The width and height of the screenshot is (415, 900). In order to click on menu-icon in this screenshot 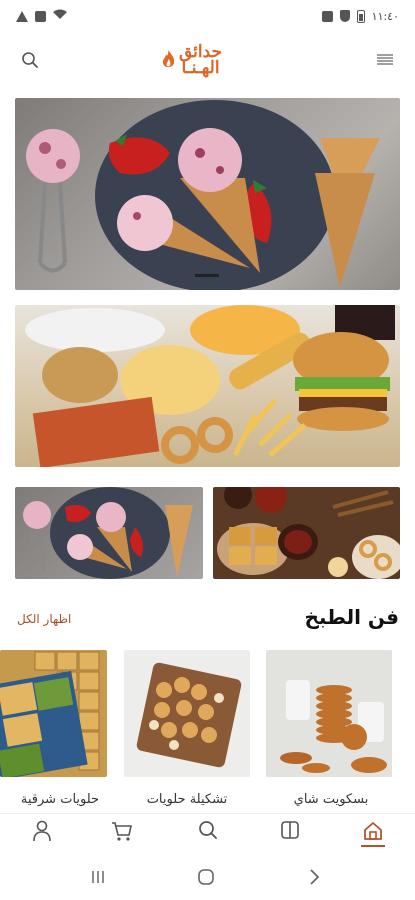, I will do `click(385, 60)`.